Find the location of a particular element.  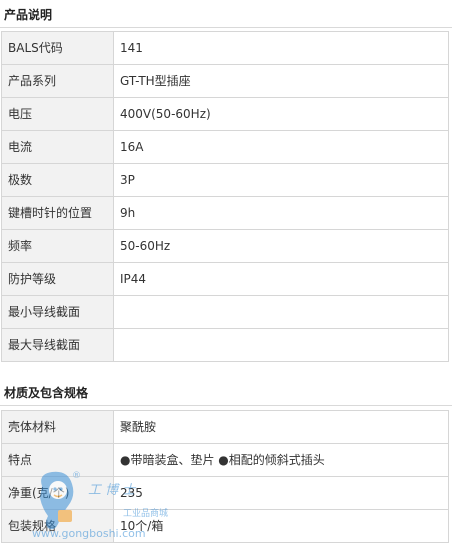

table-row: 最大导线截面 is located at coordinates (225, 345).